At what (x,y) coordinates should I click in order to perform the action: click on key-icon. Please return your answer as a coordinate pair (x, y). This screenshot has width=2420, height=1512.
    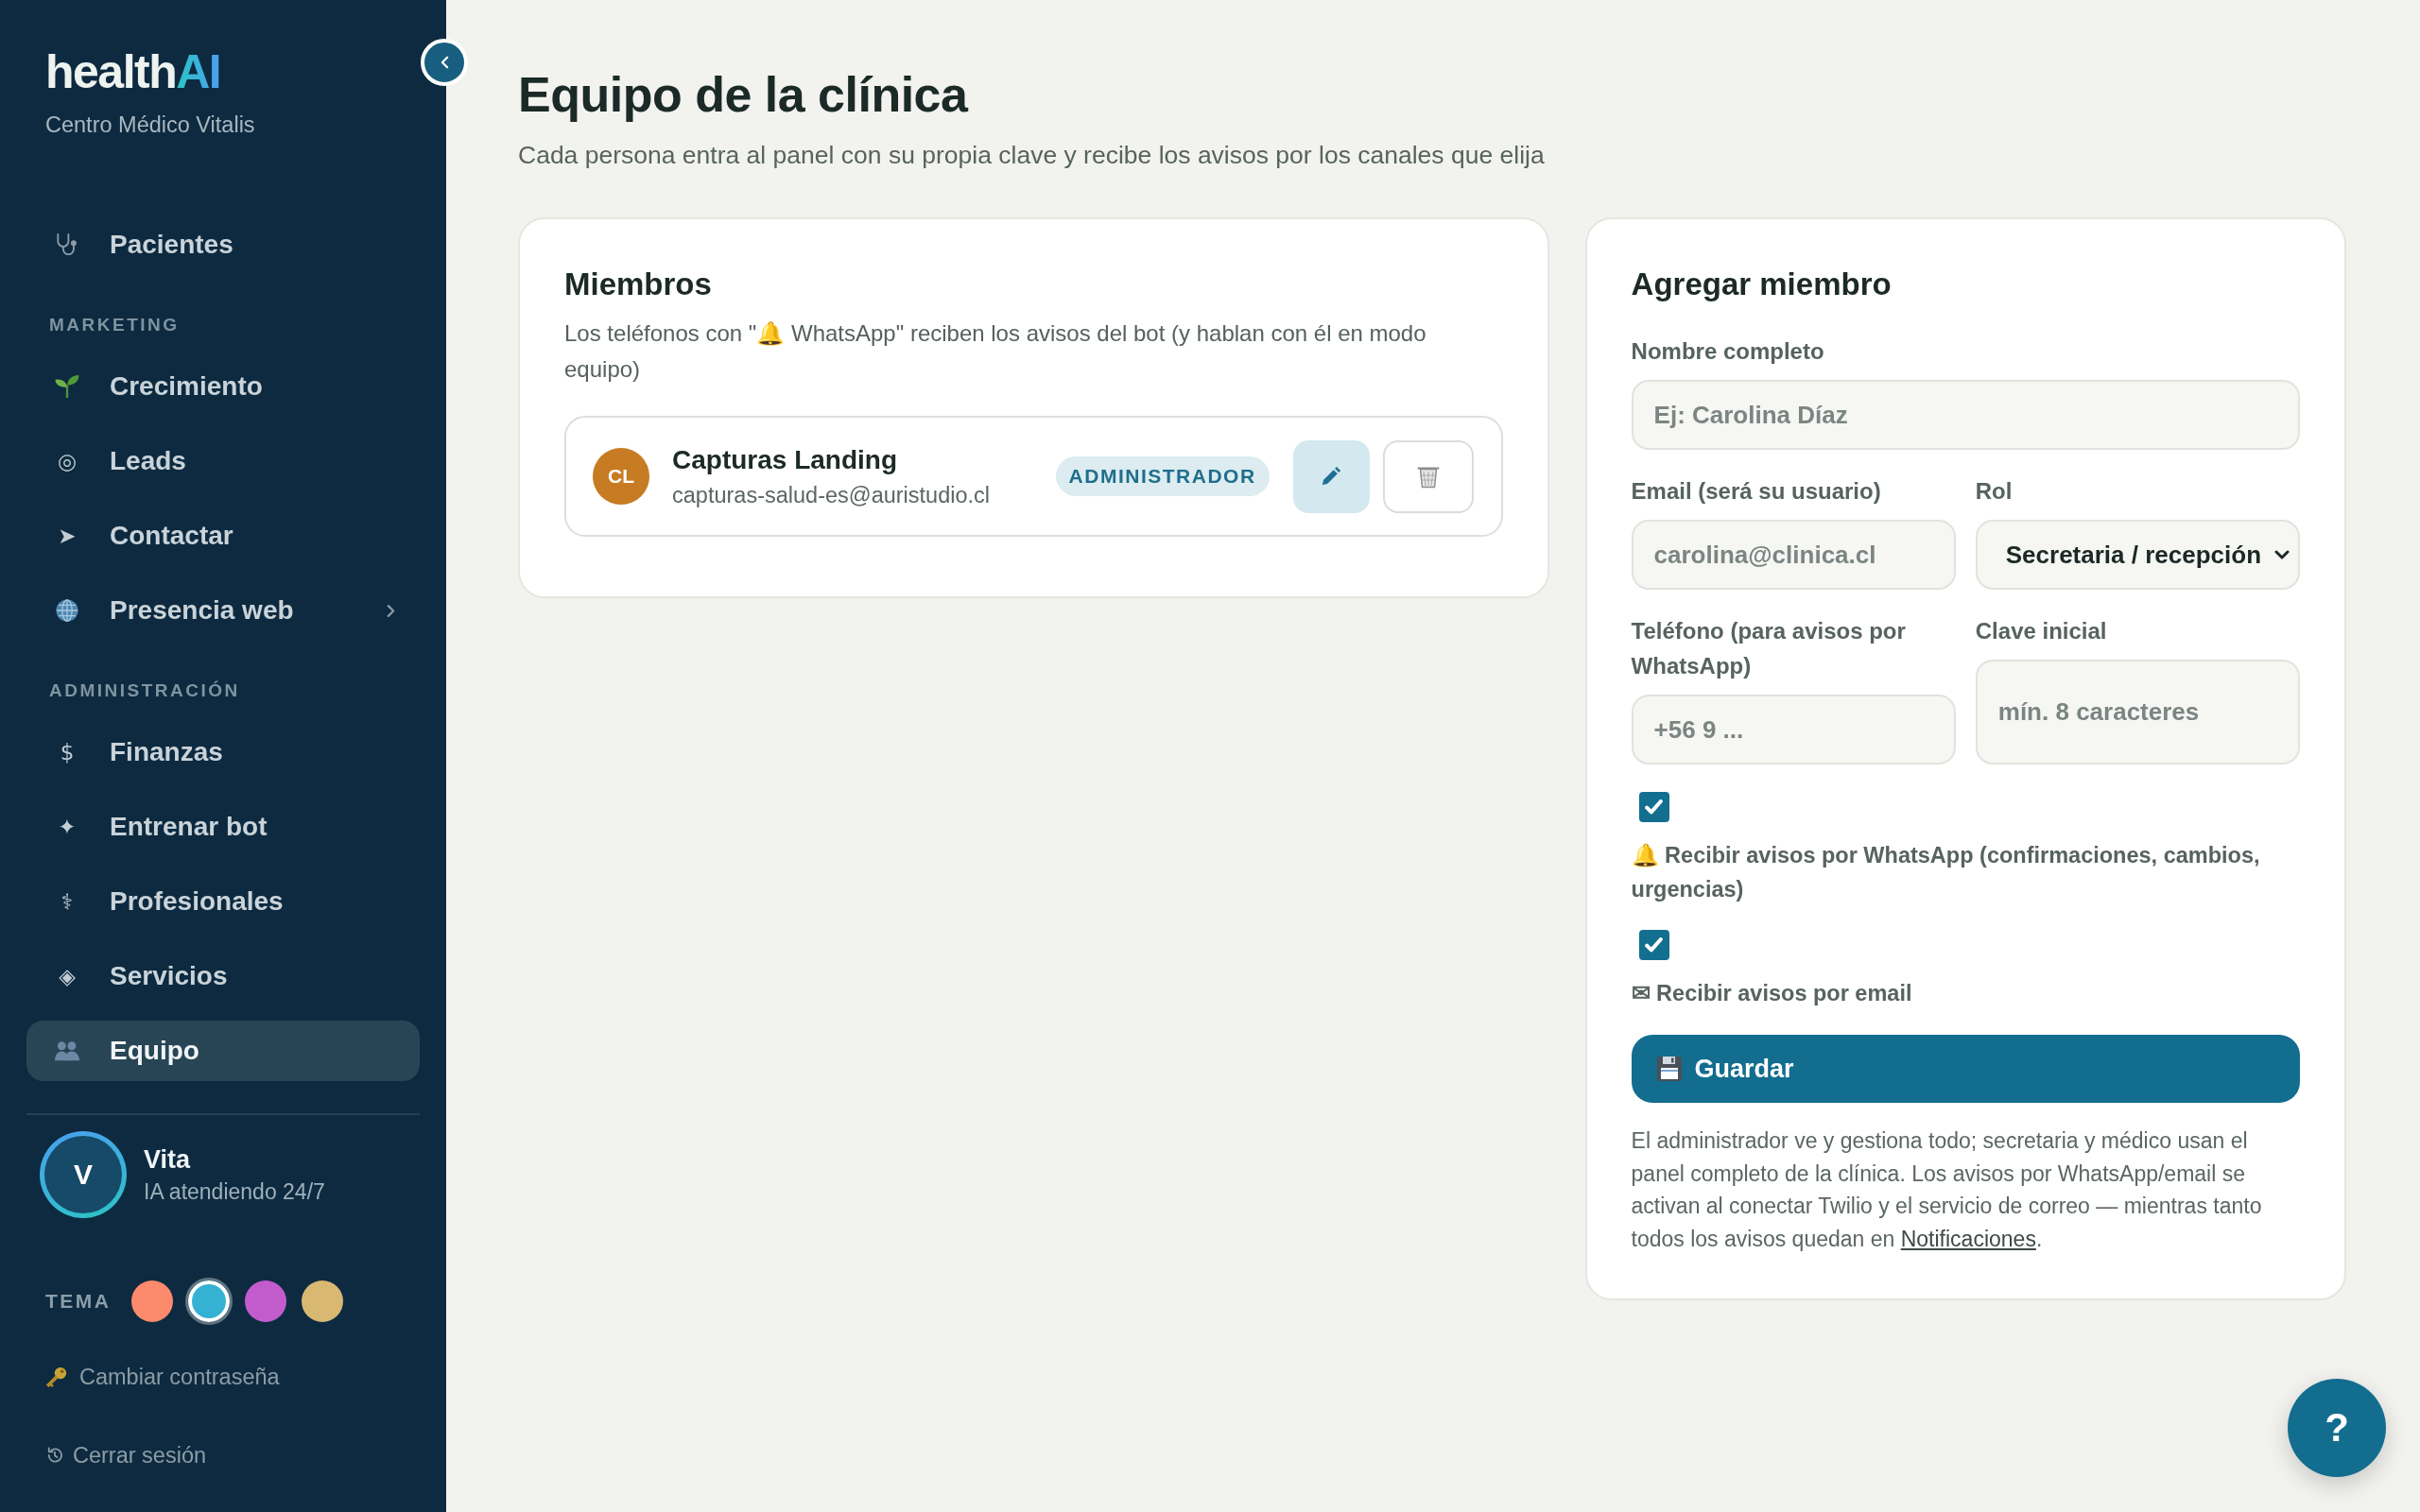
    Looking at the image, I should click on (56, 1377).